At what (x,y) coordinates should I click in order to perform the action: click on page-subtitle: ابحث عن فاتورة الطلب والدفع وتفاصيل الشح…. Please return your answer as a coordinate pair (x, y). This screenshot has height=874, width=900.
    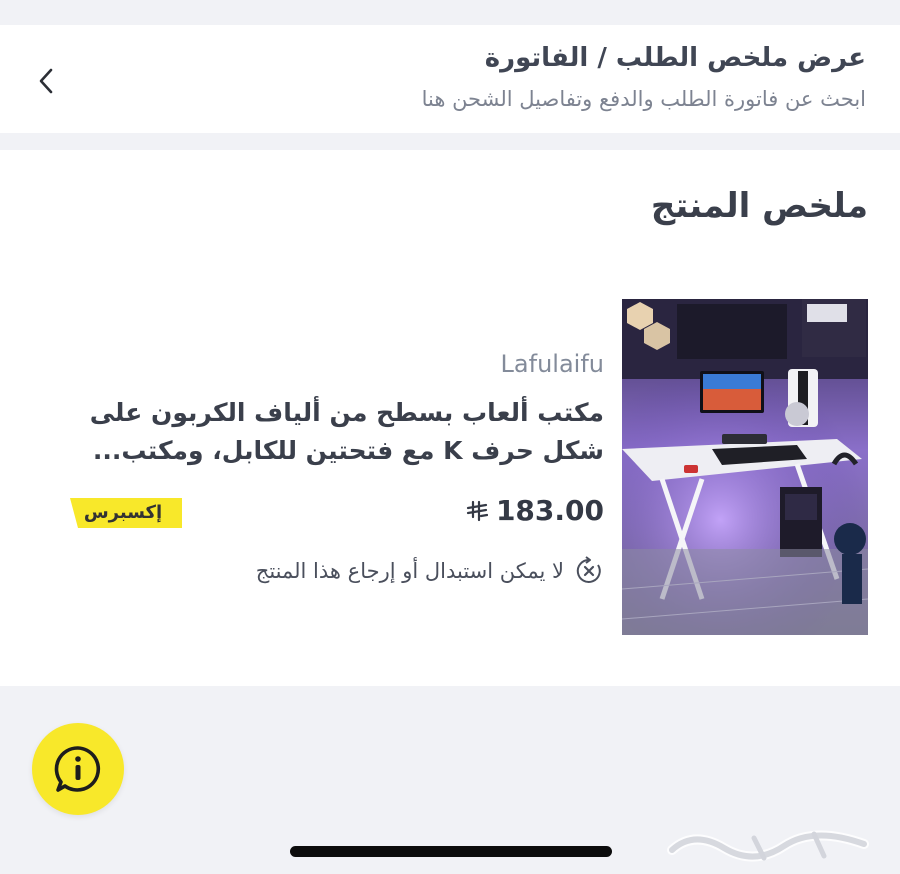
    Looking at the image, I should click on (643, 99).